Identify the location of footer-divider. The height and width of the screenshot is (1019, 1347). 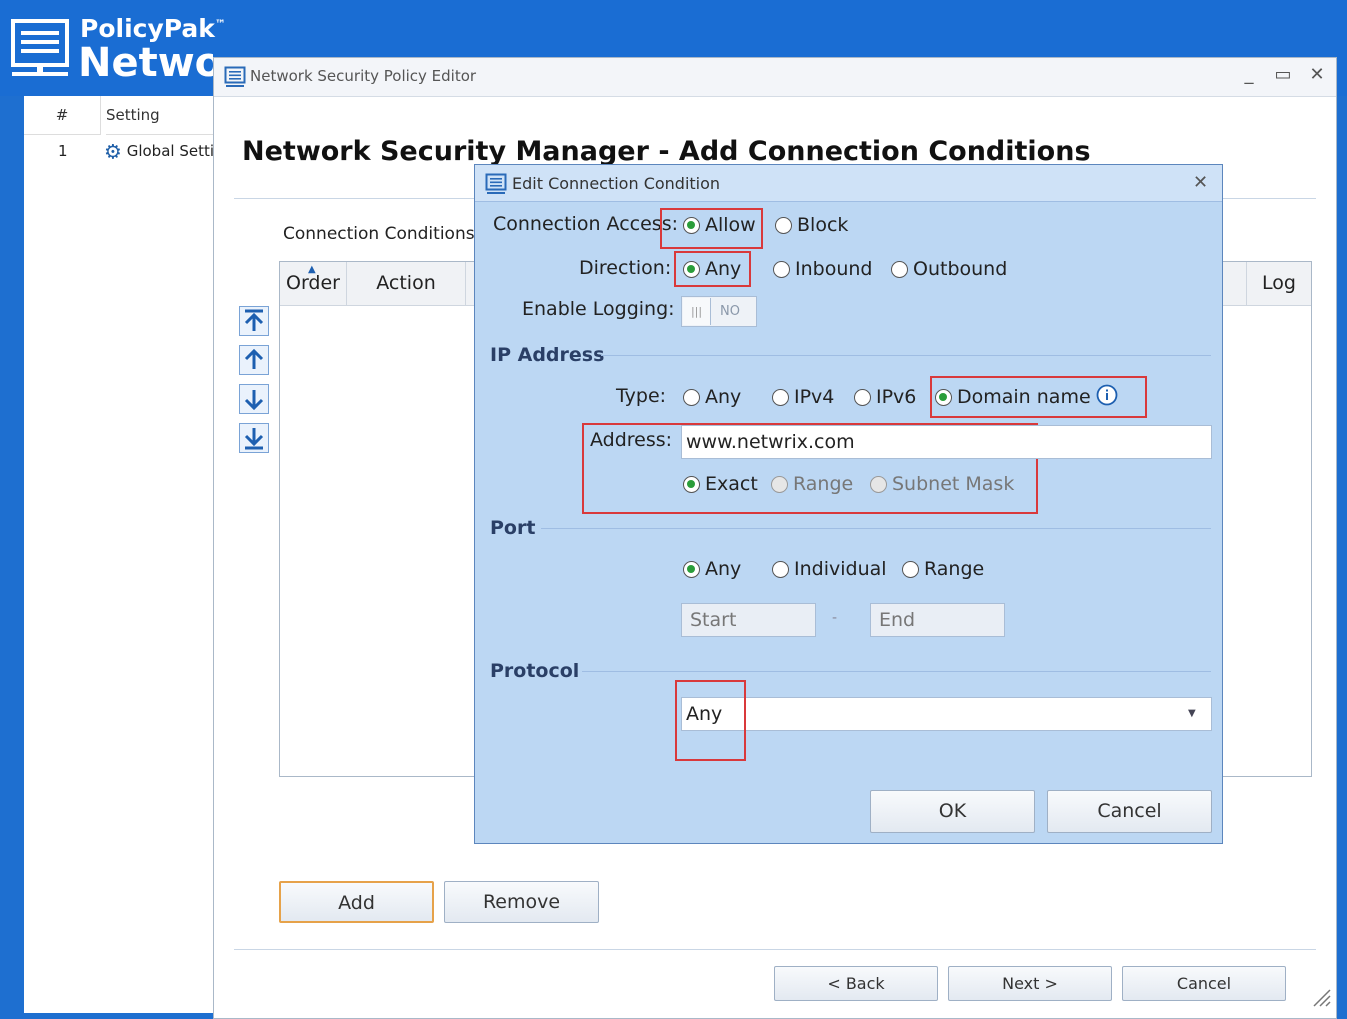
(775, 949).